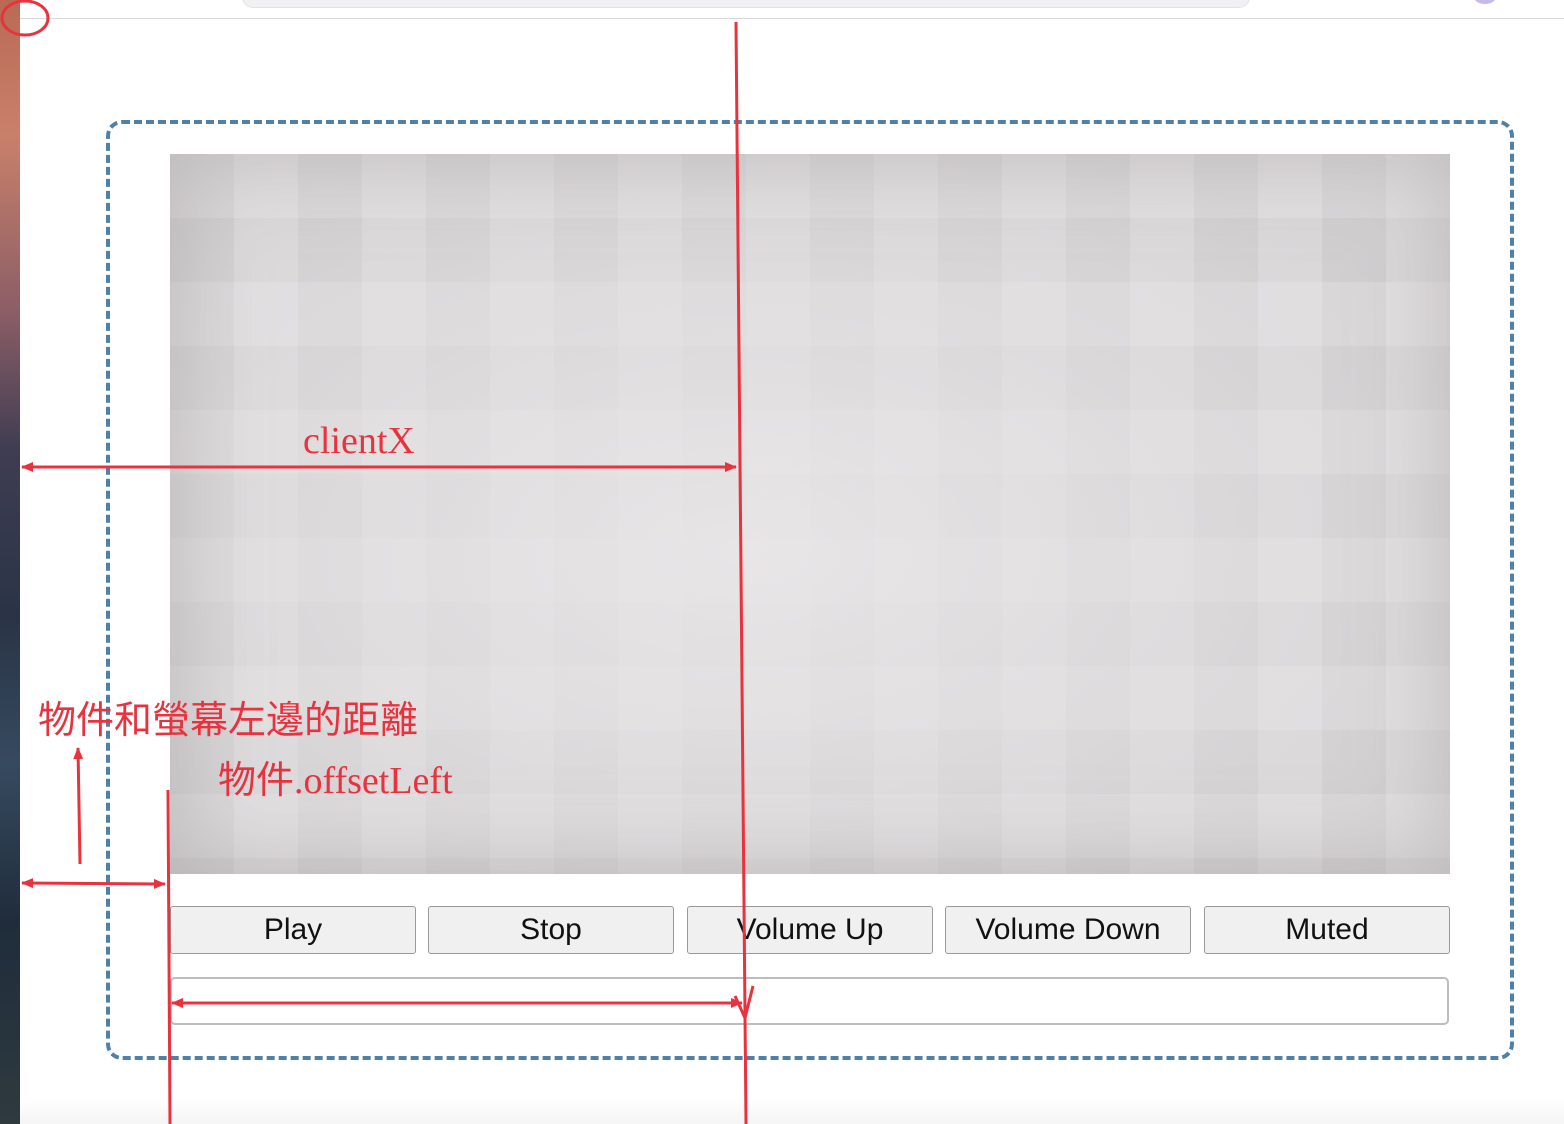 This screenshot has width=1564, height=1124. What do you see at coordinates (792, 1111) in the screenshot?
I see `page-bottom-shade` at bounding box center [792, 1111].